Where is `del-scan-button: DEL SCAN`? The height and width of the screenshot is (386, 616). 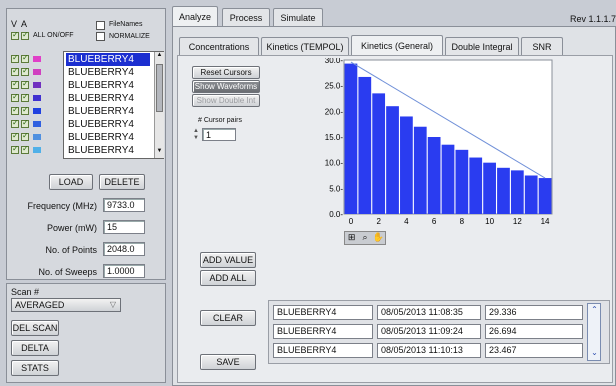 del-scan-button: DEL SCAN is located at coordinates (35, 328).